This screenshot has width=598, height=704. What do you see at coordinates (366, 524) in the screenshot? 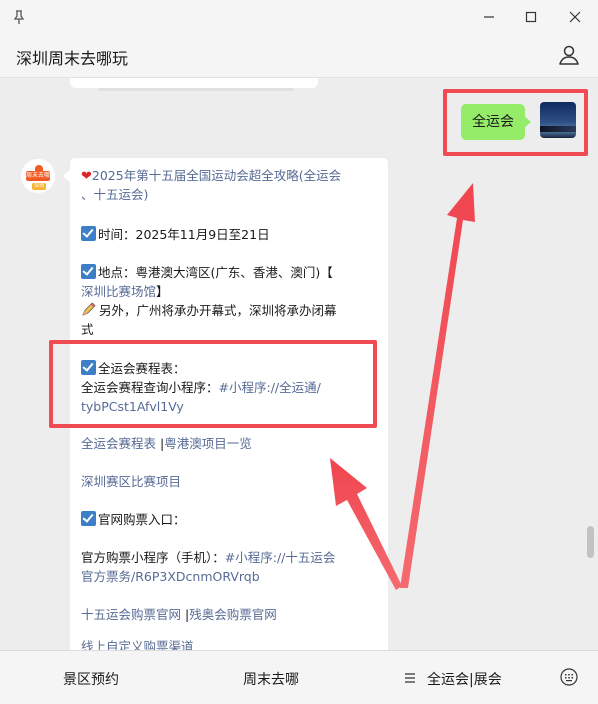
I see `arrow-up-left` at bounding box center [366, 524].